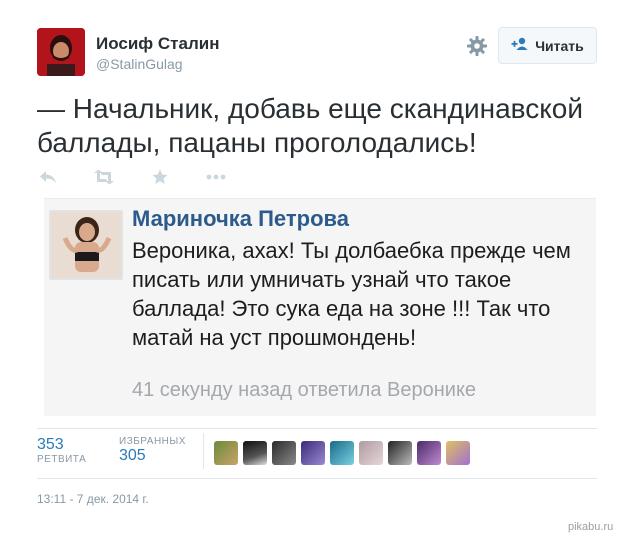 Image resolution: width=633 pixels, height=538 pixels. What do you see at coordinates (203, 451) in the screenshot?
I see `stats-separator` at bounding box center [203, 451].